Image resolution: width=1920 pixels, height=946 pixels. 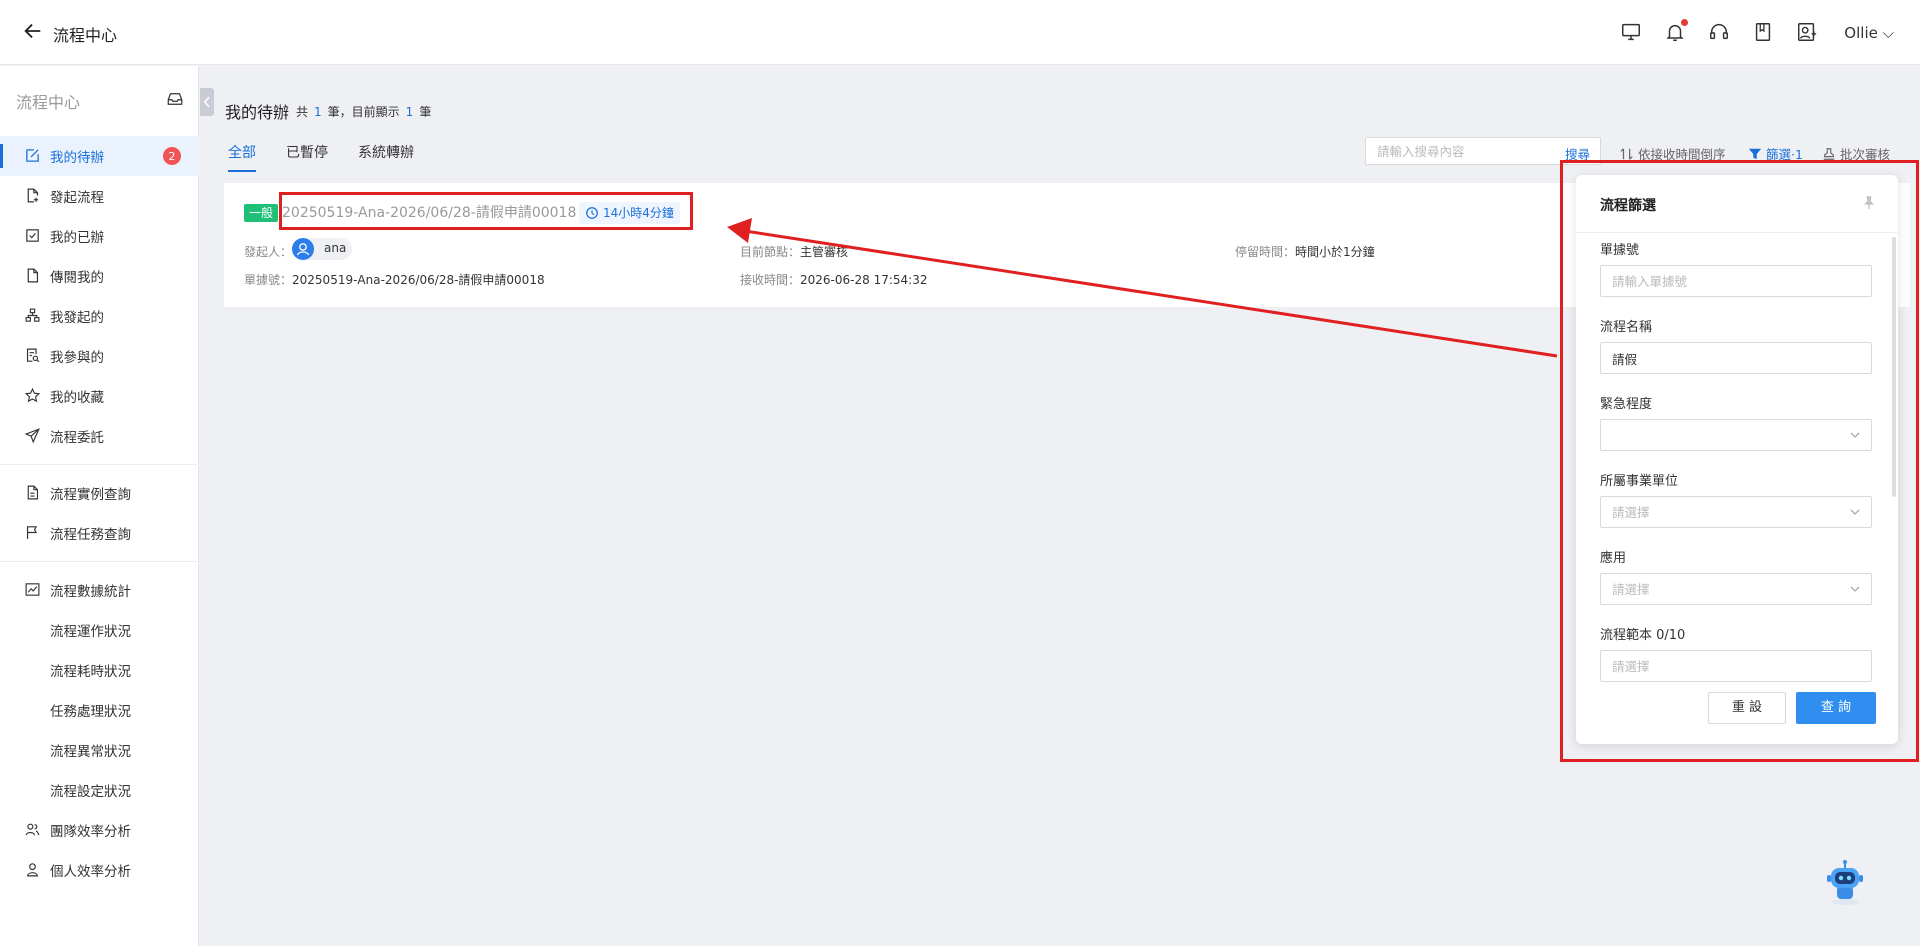 What do you see at coordinates (90, 495) in the screenshot?
I see `sidebar-item-label: 流程實例查詢` at bounding box center [90, 495].